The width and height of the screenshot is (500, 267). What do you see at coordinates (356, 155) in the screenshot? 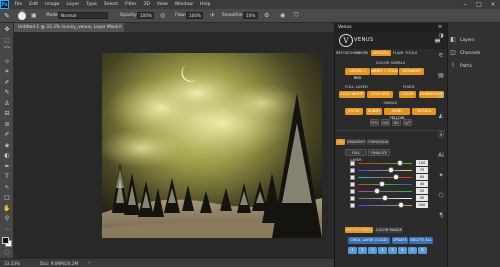
I see `sub-button-0: FULL LAYER` at bounding box center [356, 155].